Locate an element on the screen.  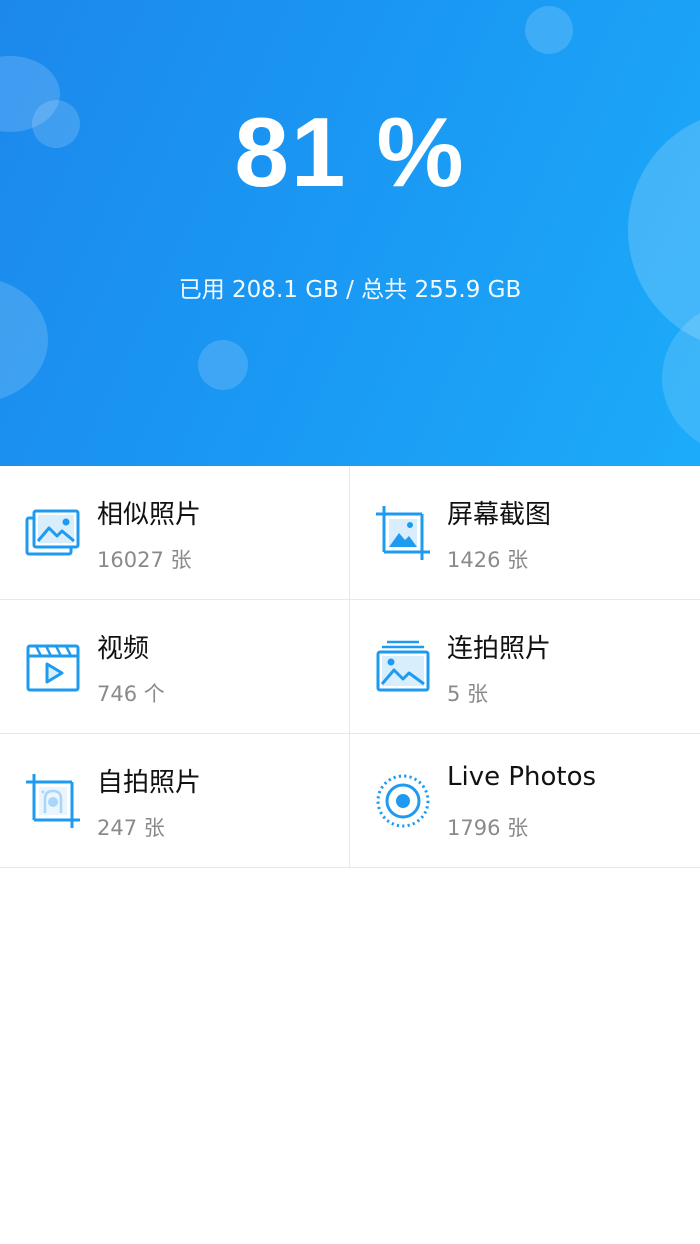
category-burst-photos: 连拍照片 5 张 is located at coordinates (525, 667).